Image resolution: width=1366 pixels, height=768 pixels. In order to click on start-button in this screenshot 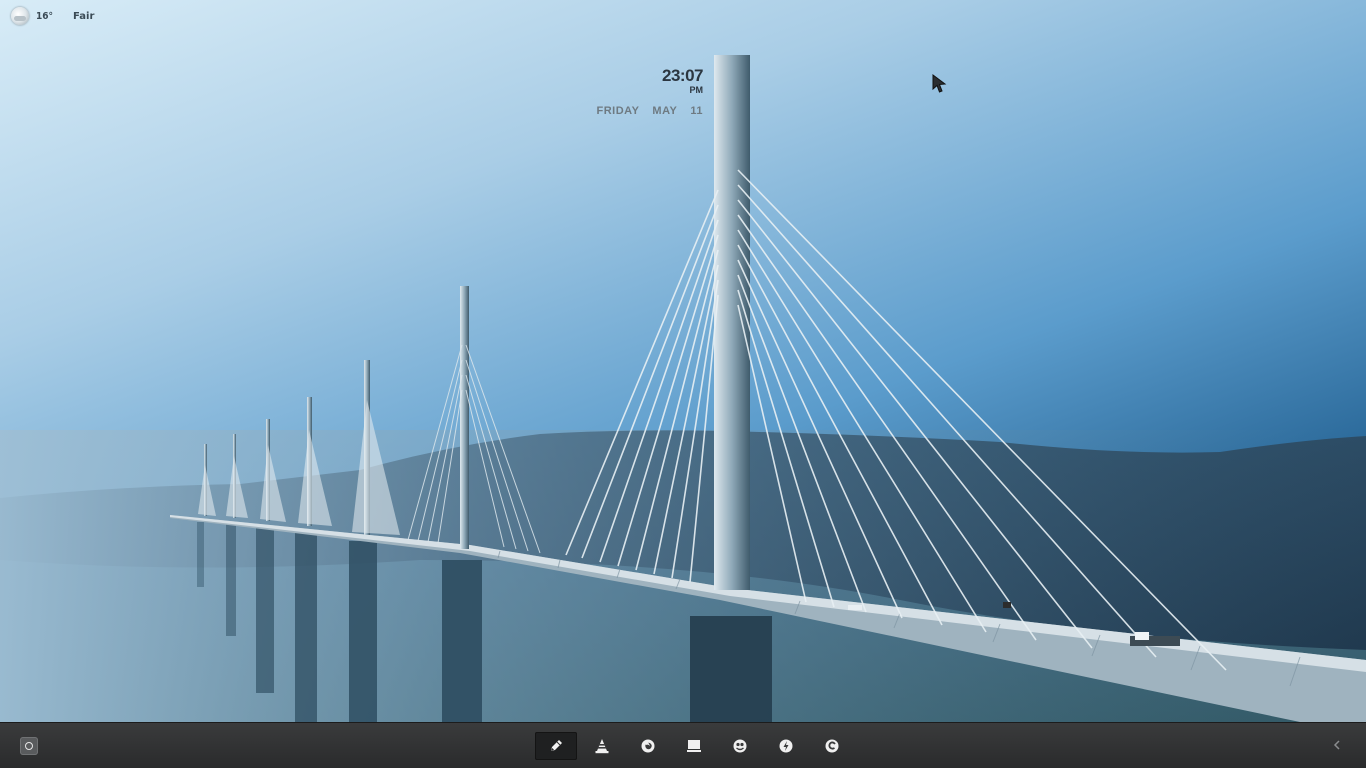, I will do `click(29, 746)`.